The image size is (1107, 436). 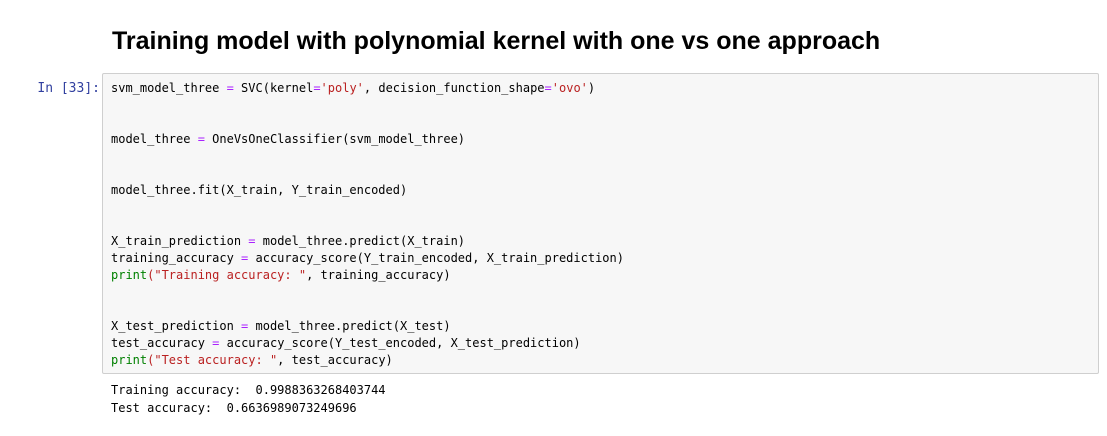 I want to click on code-token: OneVsOneClassifier(svm_model_three), so click(x=335, y=139).